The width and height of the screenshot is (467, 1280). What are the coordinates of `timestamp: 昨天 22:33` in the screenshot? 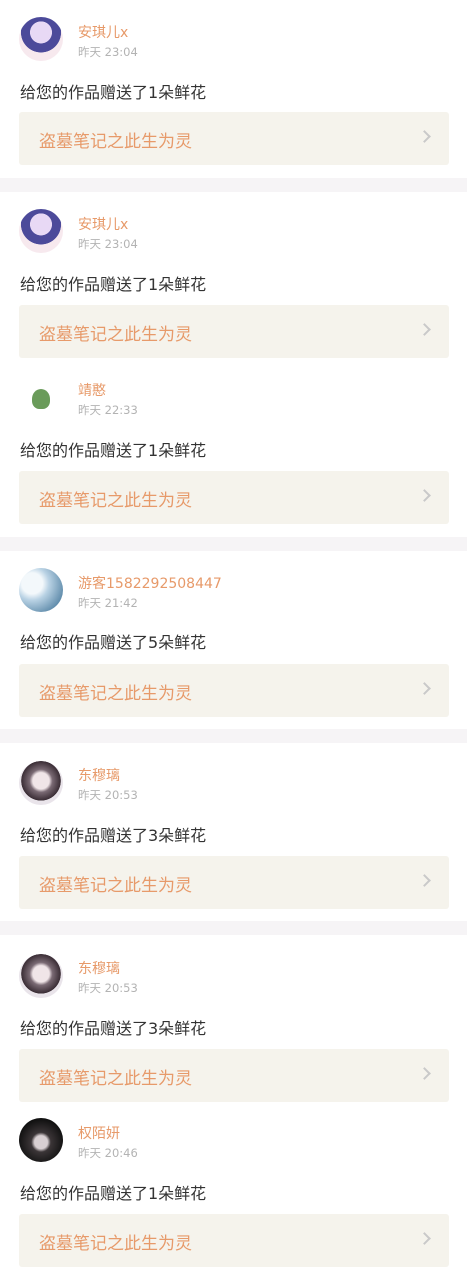 It's located at (108, 410).